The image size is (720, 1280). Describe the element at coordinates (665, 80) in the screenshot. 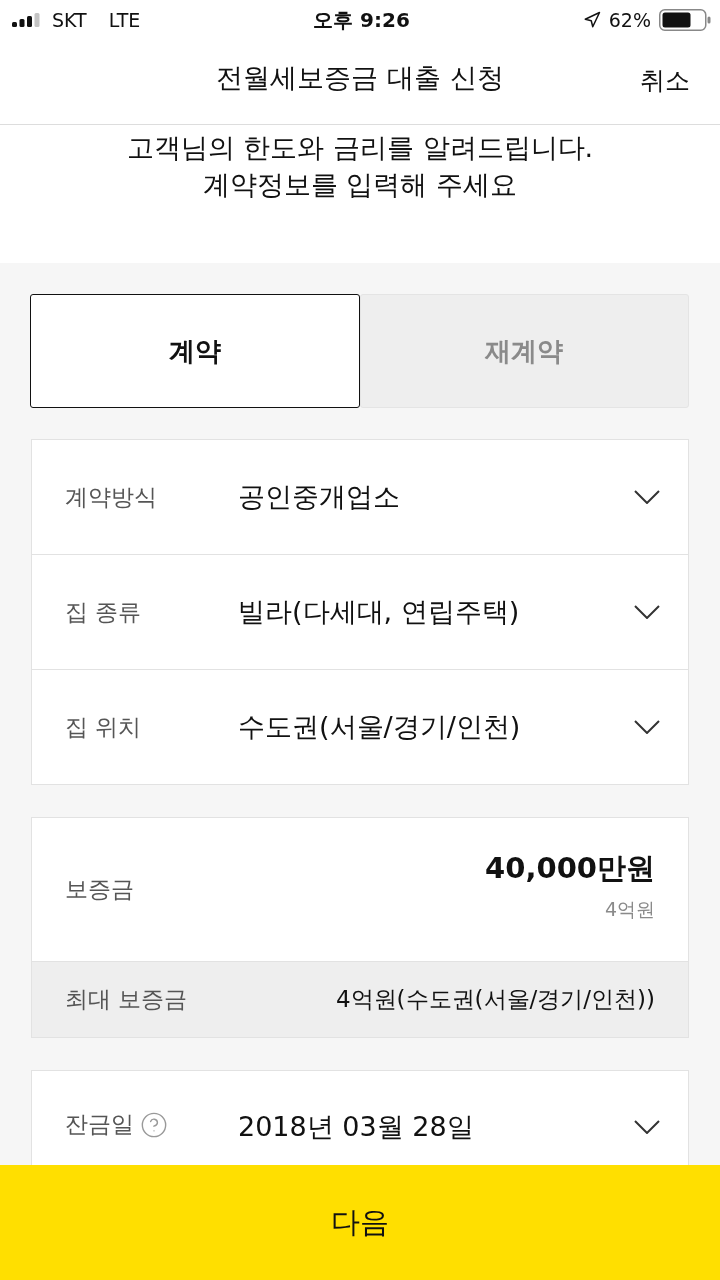

I see `cancel-button: 취소` at that location.